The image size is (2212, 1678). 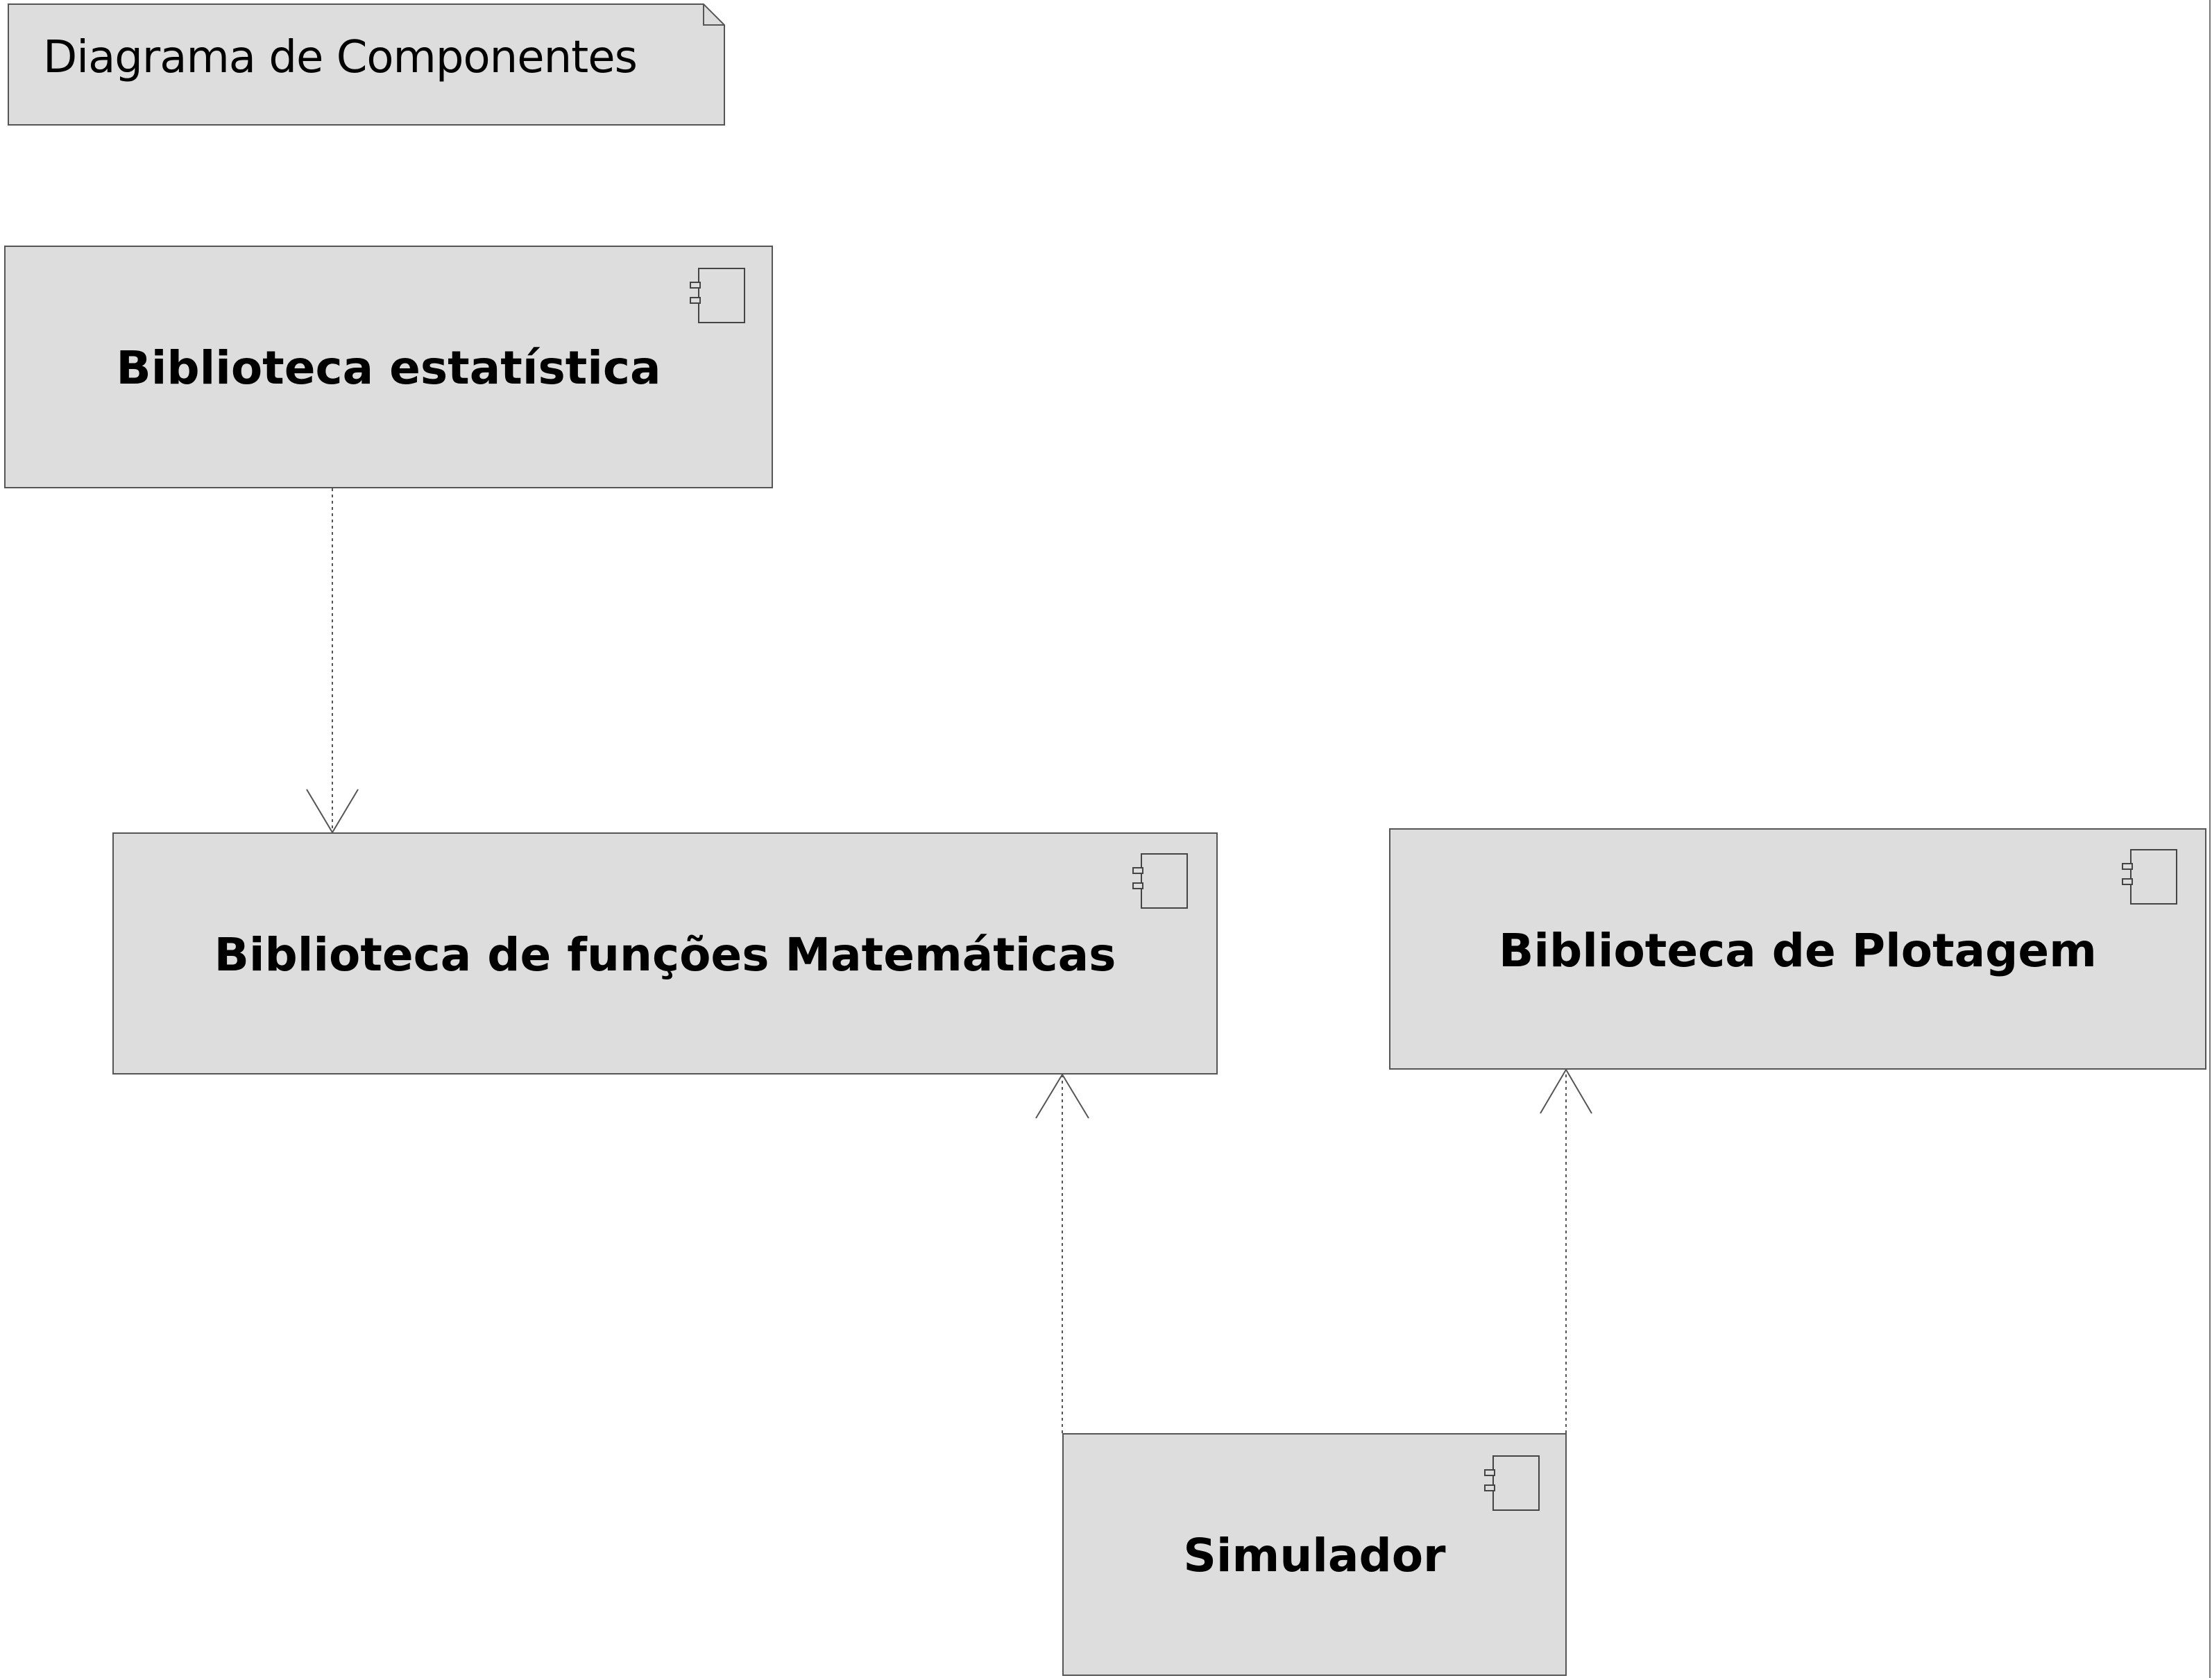 I want to click on component-biblioteca-plotagem: Biblioteca de Plotagem, so click(x=1798, y=949).